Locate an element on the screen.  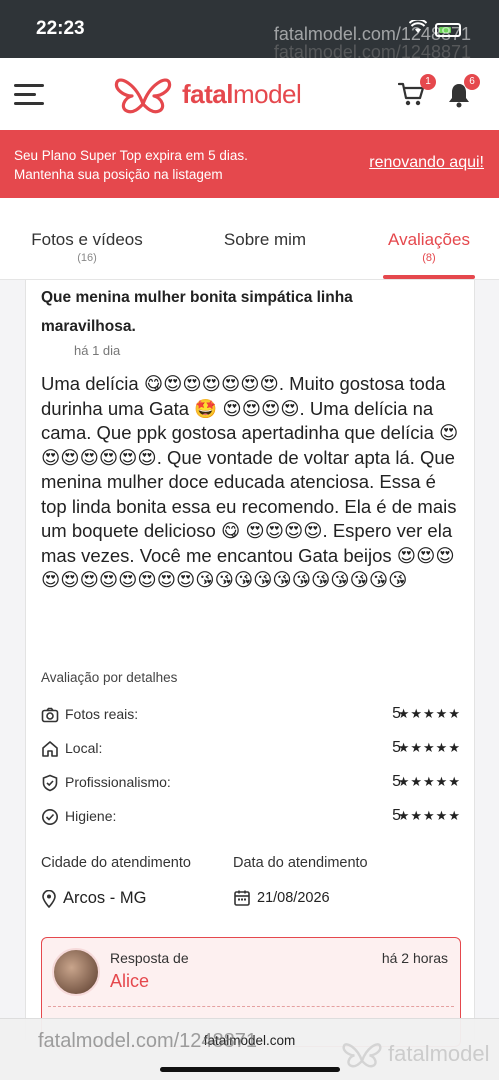
watermark-top-2: fatalmodel.com/1248871 is located at coordinates (372, 52).